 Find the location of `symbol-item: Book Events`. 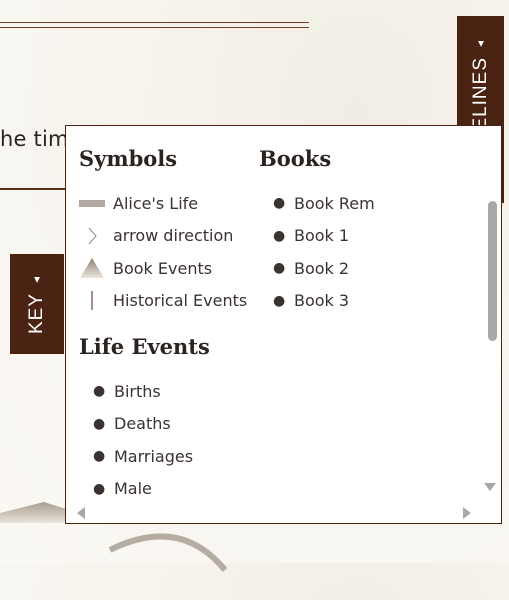

symbol-item: Book Events is located at coordinates (163, 268).